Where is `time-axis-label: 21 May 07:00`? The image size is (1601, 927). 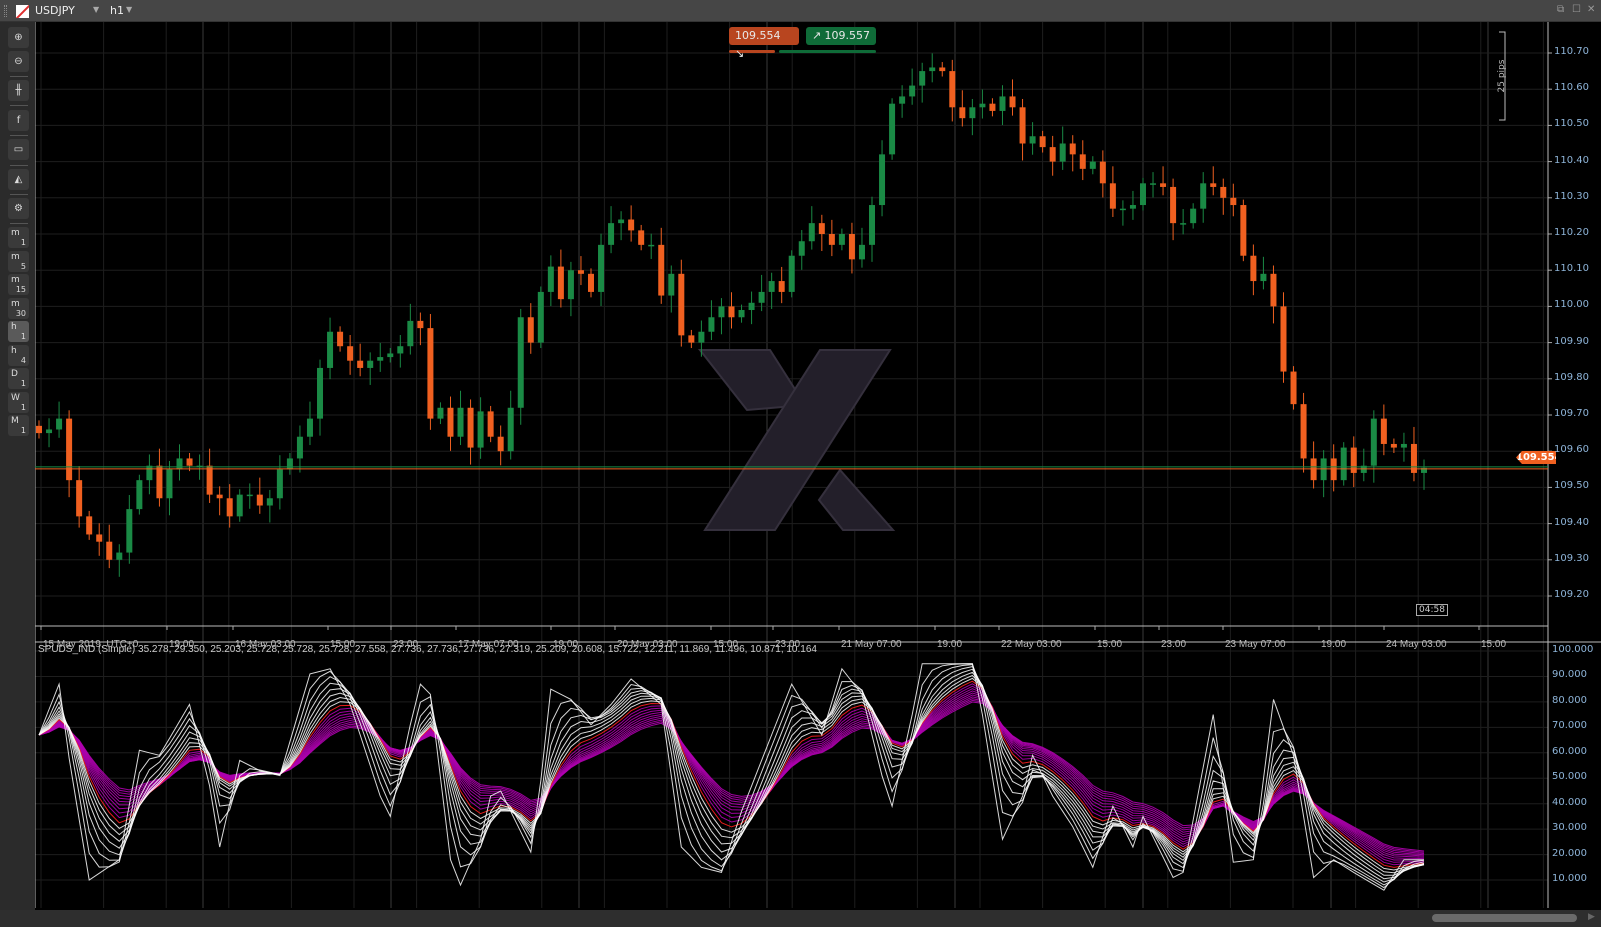 time-axis-label: 21 May 07:00 is located at coordinates (871, 644).